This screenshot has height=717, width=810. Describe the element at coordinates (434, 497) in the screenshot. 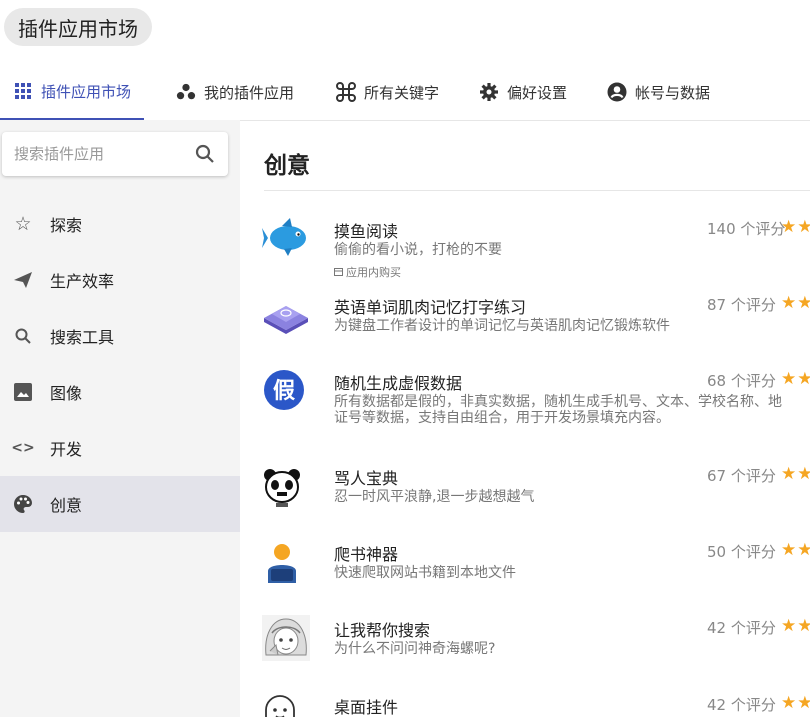

I see `app-description: 忍一时风平浪静,退一步越想越气` at that location.